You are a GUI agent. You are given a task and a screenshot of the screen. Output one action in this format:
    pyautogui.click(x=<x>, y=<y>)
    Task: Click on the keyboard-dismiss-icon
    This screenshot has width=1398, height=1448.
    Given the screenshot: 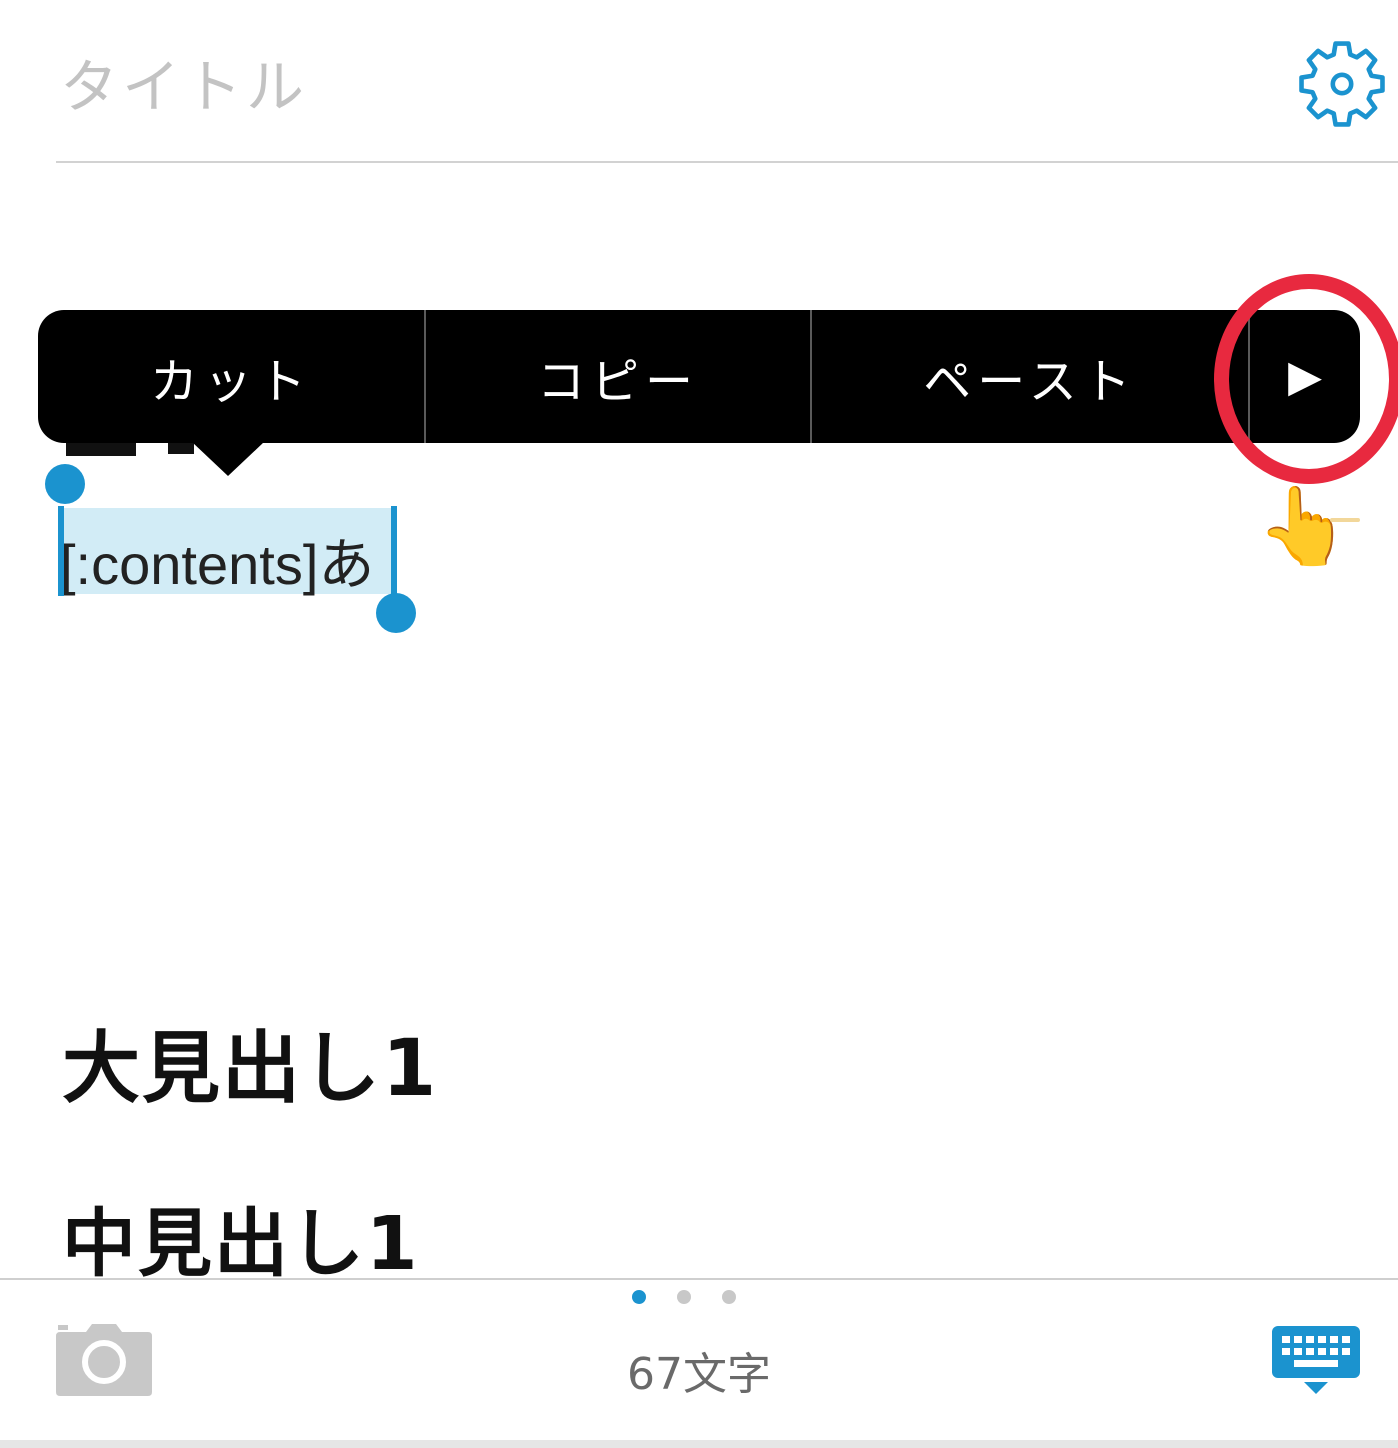 What is the action you would take?
    pyautogui.click(x=1316, y=1362)
    